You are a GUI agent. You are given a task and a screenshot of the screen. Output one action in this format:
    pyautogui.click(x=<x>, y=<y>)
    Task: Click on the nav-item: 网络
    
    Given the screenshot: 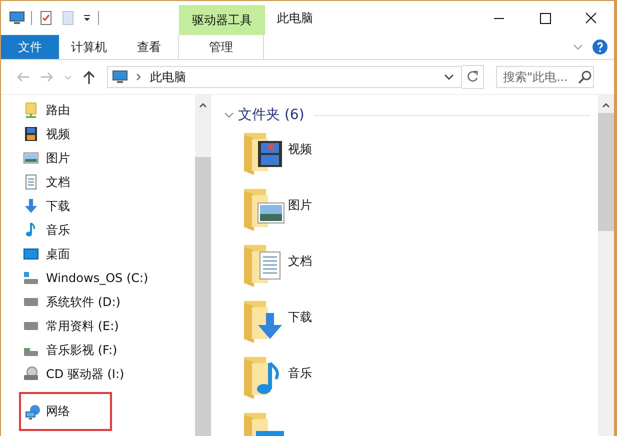 What is the action you would take?
    pyautogui.click(x=65, y=411)
    